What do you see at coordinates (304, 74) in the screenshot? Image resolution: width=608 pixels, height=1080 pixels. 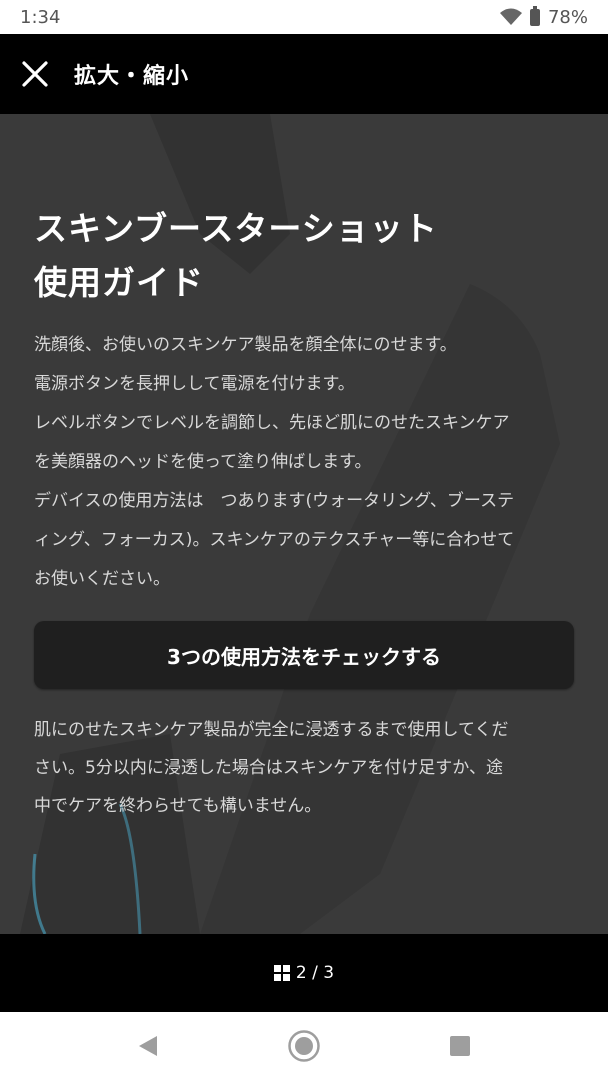 I see `app-header: 拡大・縮小` at bounding box center [304, 74].